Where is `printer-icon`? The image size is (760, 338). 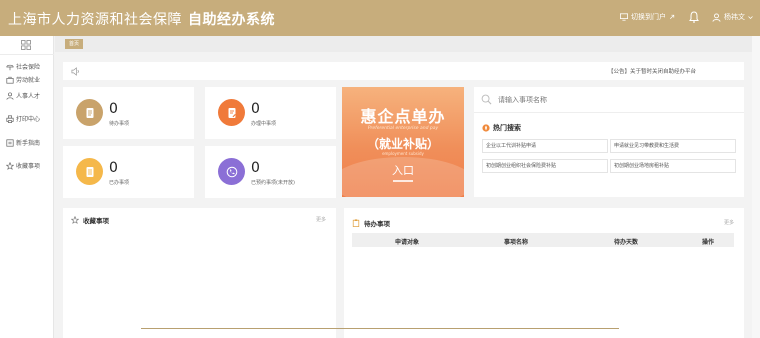
printer-icon is located at coordinates (10, 118).